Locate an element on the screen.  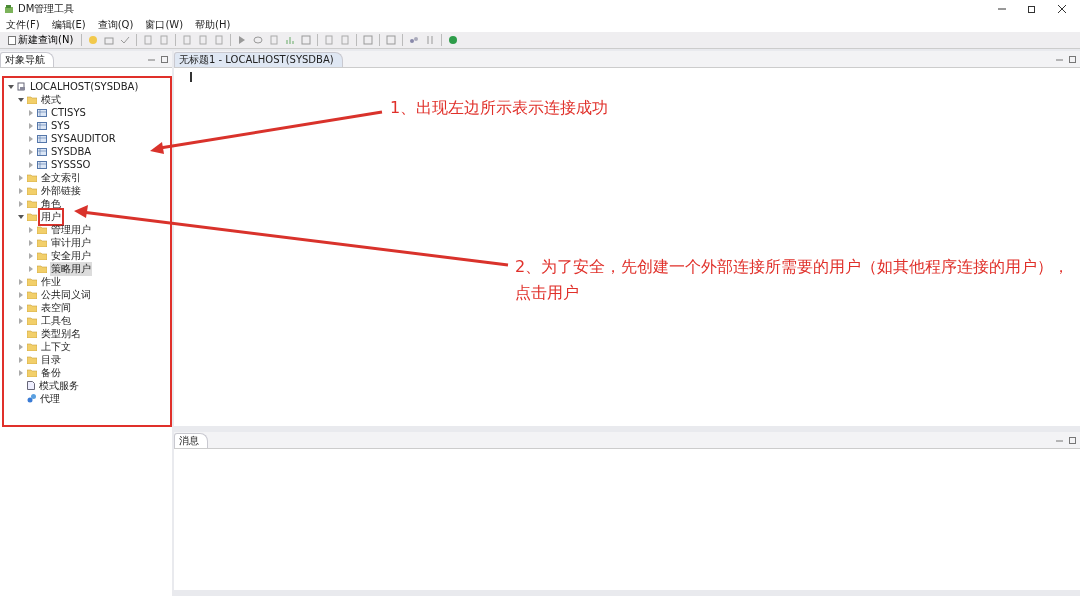
tree-item: SYS is located at coordinates (60, 125).